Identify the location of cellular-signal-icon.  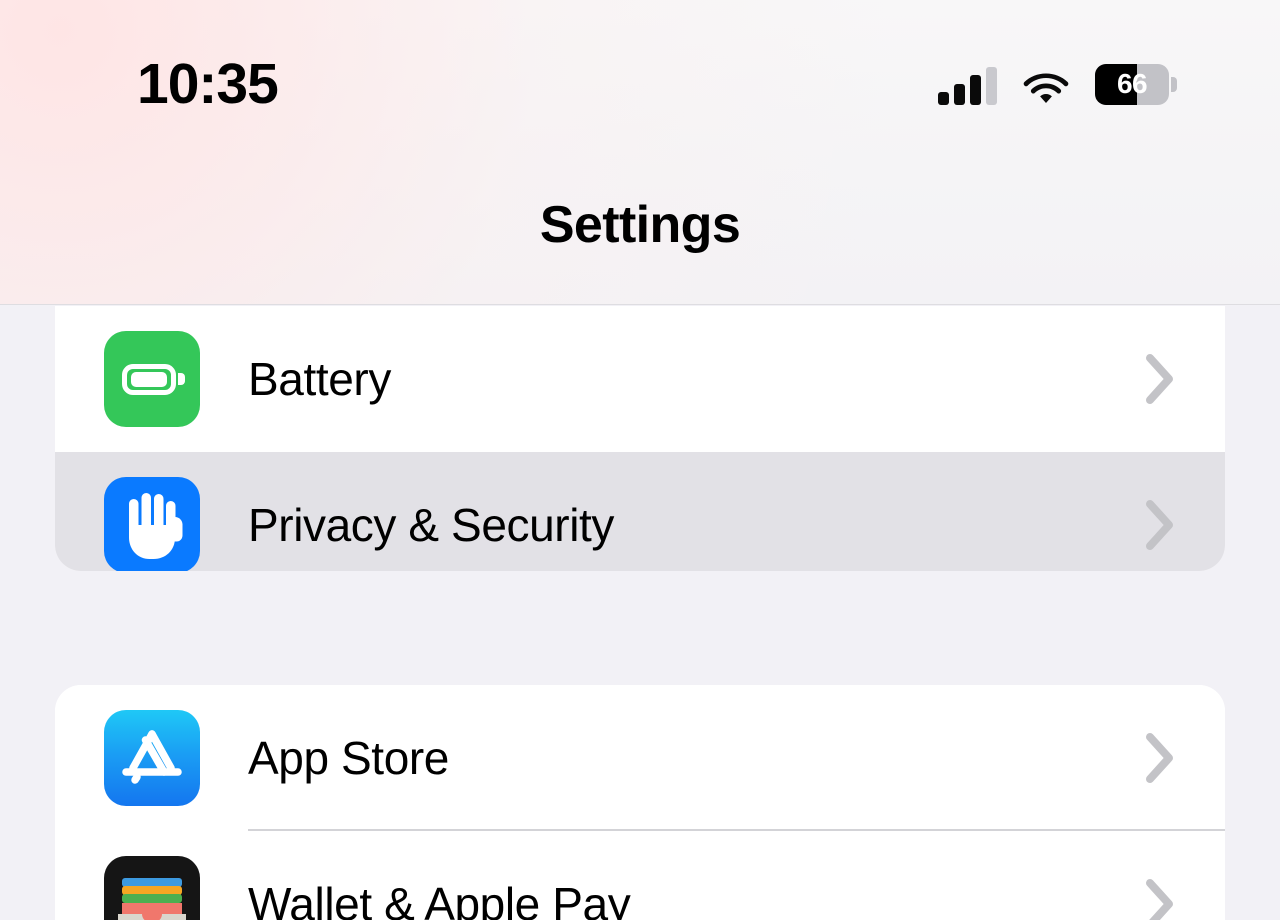
(967, 86).